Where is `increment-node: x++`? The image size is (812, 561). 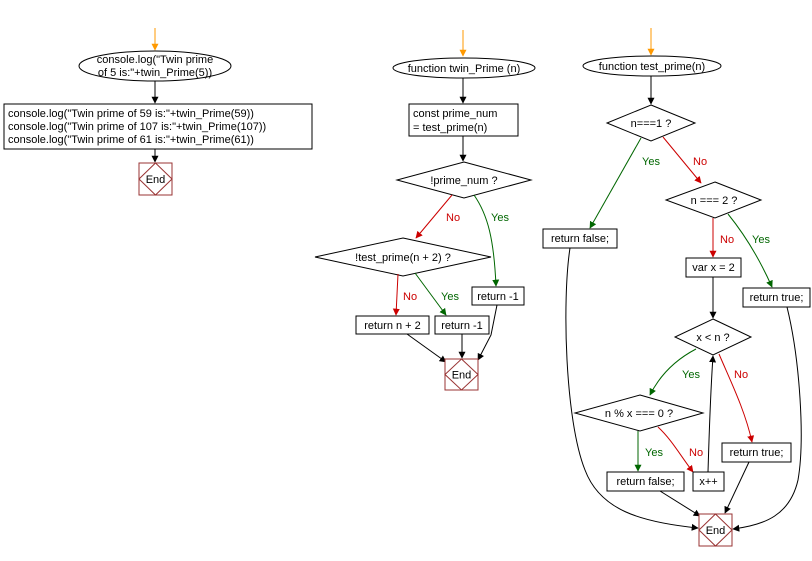
increment-node: x++ is located at coordinates (708, 481).